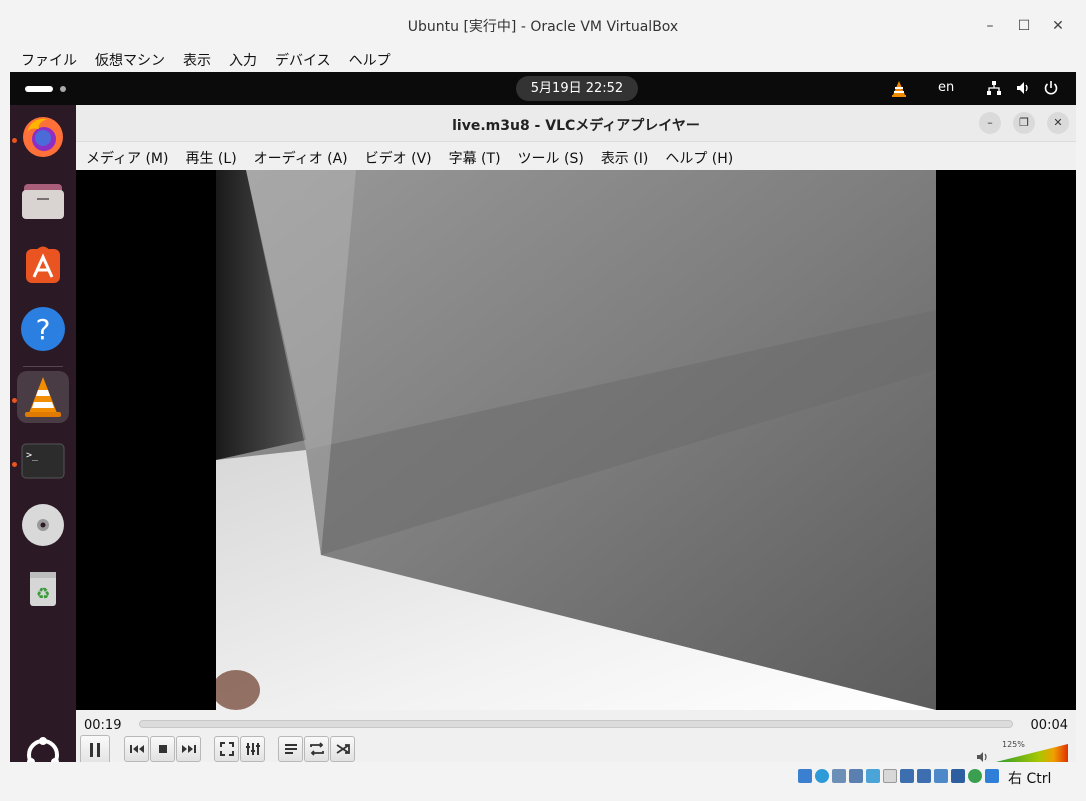  What do you see at coordinates (195, 59) in the screenshot?
I see `menu-view: 表示` at bounding box center [195, 59].